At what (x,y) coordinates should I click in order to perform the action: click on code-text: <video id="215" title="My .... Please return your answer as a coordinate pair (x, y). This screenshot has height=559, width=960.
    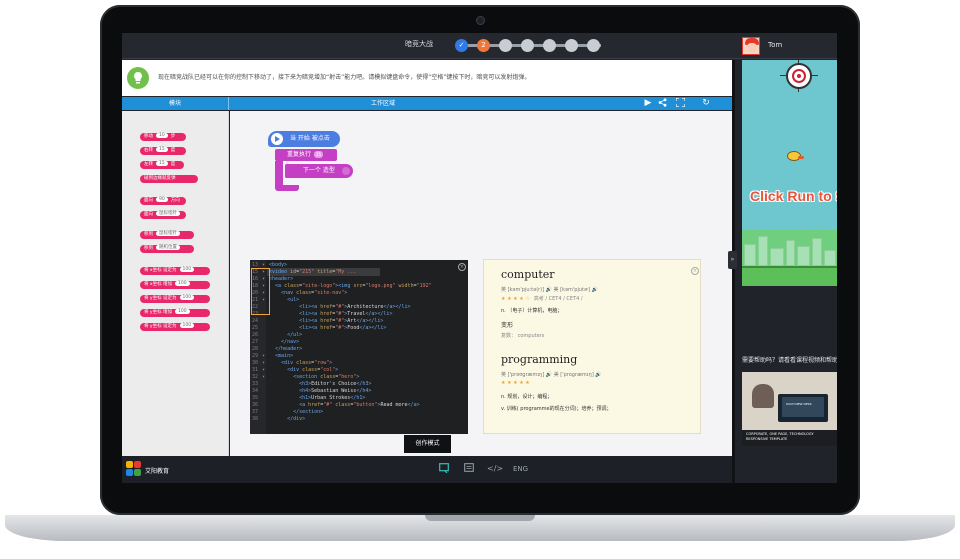
    Looking at the image, I should click on (313, 272).